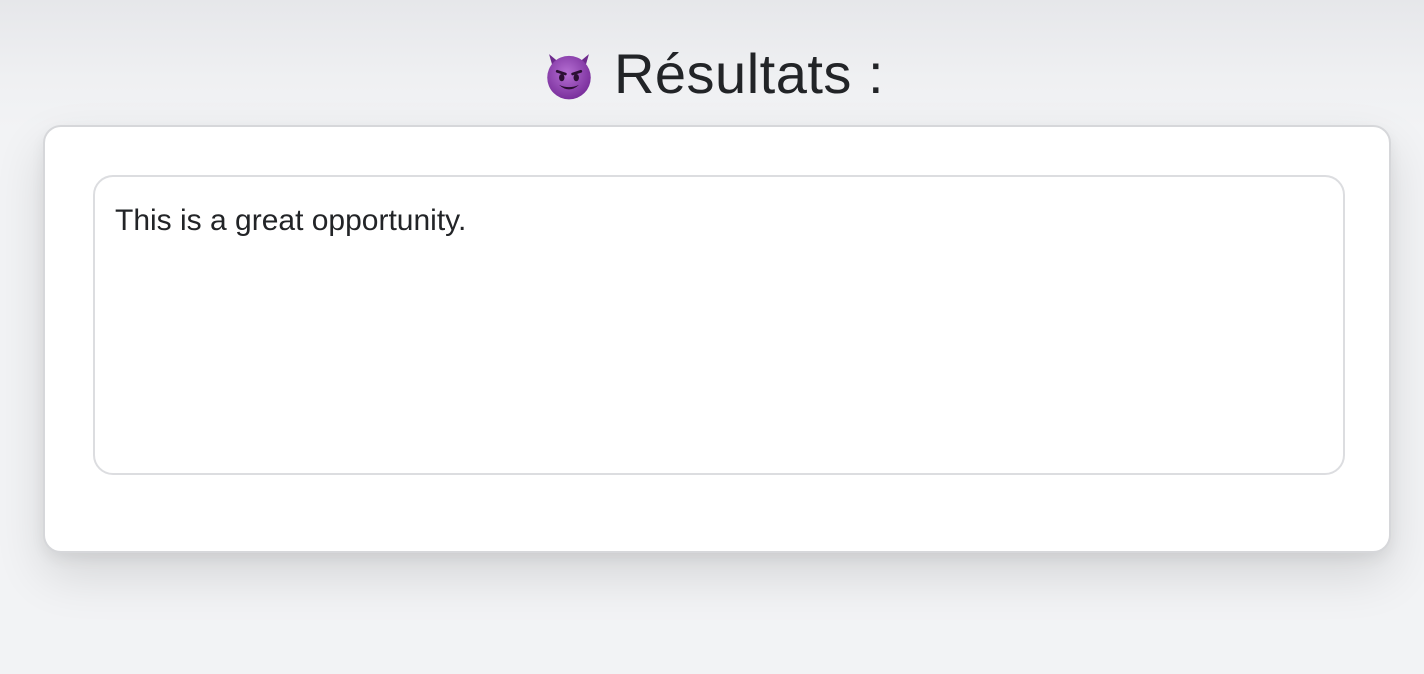 This screenshot has width=1424, height=674. What do you see at coordinates (569, 74) in the screenshot?
I see `smiling-devil-icon` at bounding box center [569, 74].